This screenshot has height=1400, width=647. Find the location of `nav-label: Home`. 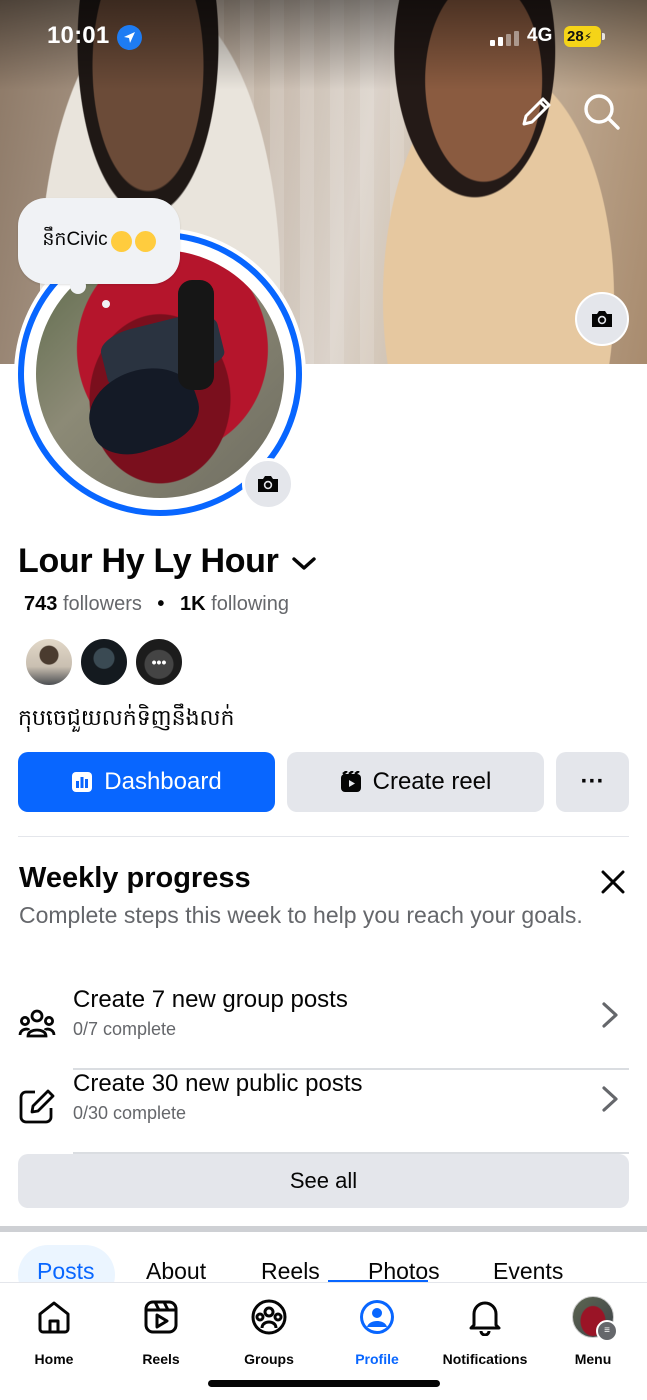

nav-label: Home is located at coordinates (54, 1359).